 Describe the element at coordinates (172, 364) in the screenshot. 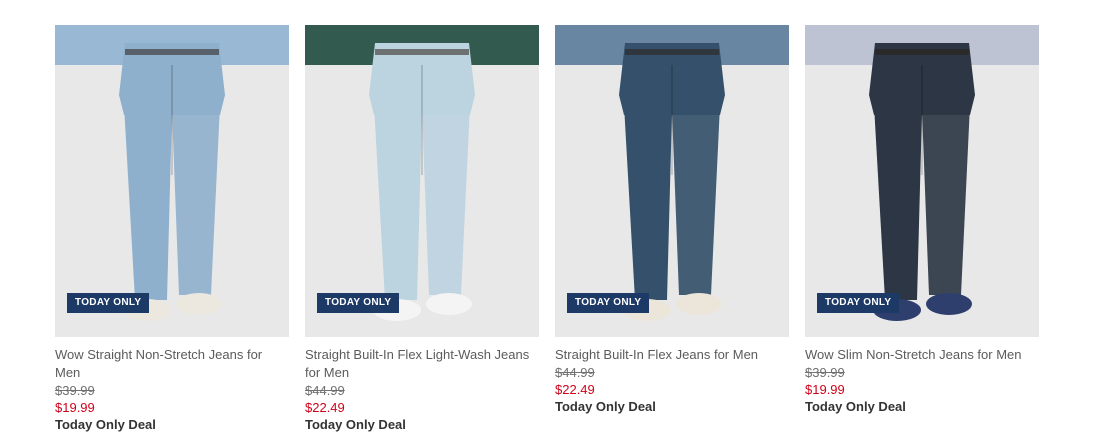

I see `product-name-link: Wow Straight Non-Stretch Jeans for Men` at that location.